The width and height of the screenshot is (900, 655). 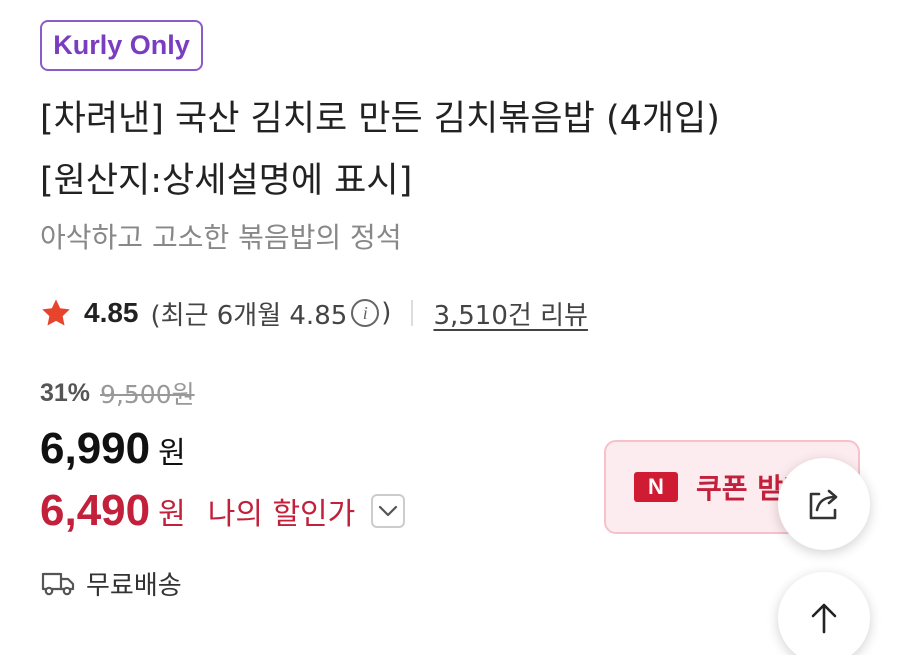 I want to click on scroll-top-button, so click(x=824, y=613).